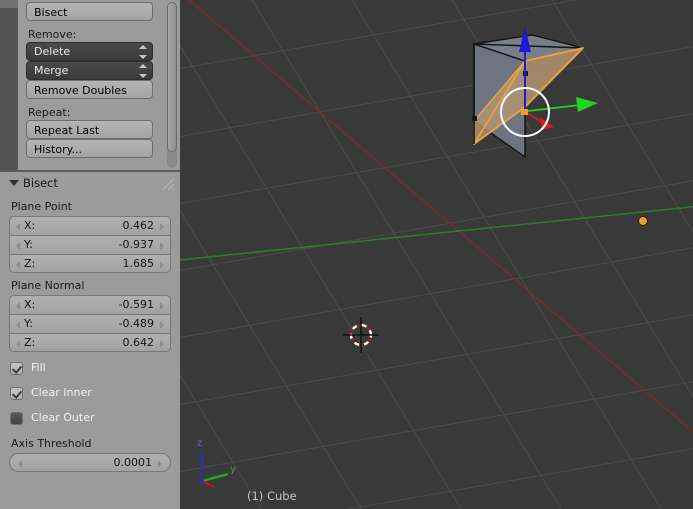 Image resolution: width=693 pixels, height=509 pixels. What do you see at coordinates (233, 469) in the screenshot?
I see `mini-axis-y-label: y` at bounding box center [233, 469].